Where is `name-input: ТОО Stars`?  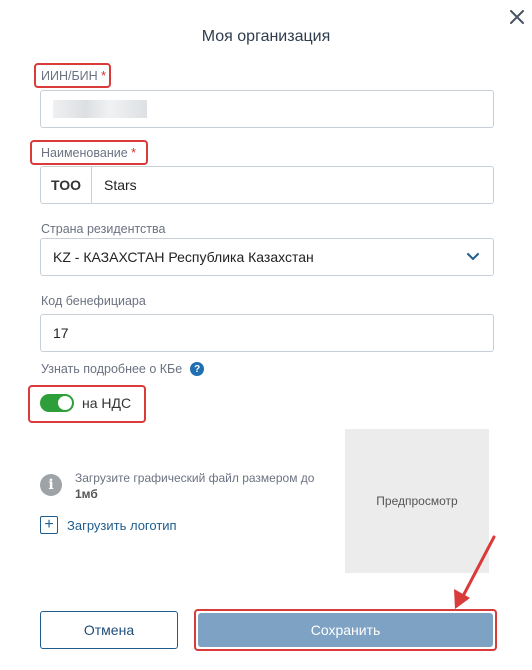
name-input: ТОО Stars is located at coordinates (267, 185).